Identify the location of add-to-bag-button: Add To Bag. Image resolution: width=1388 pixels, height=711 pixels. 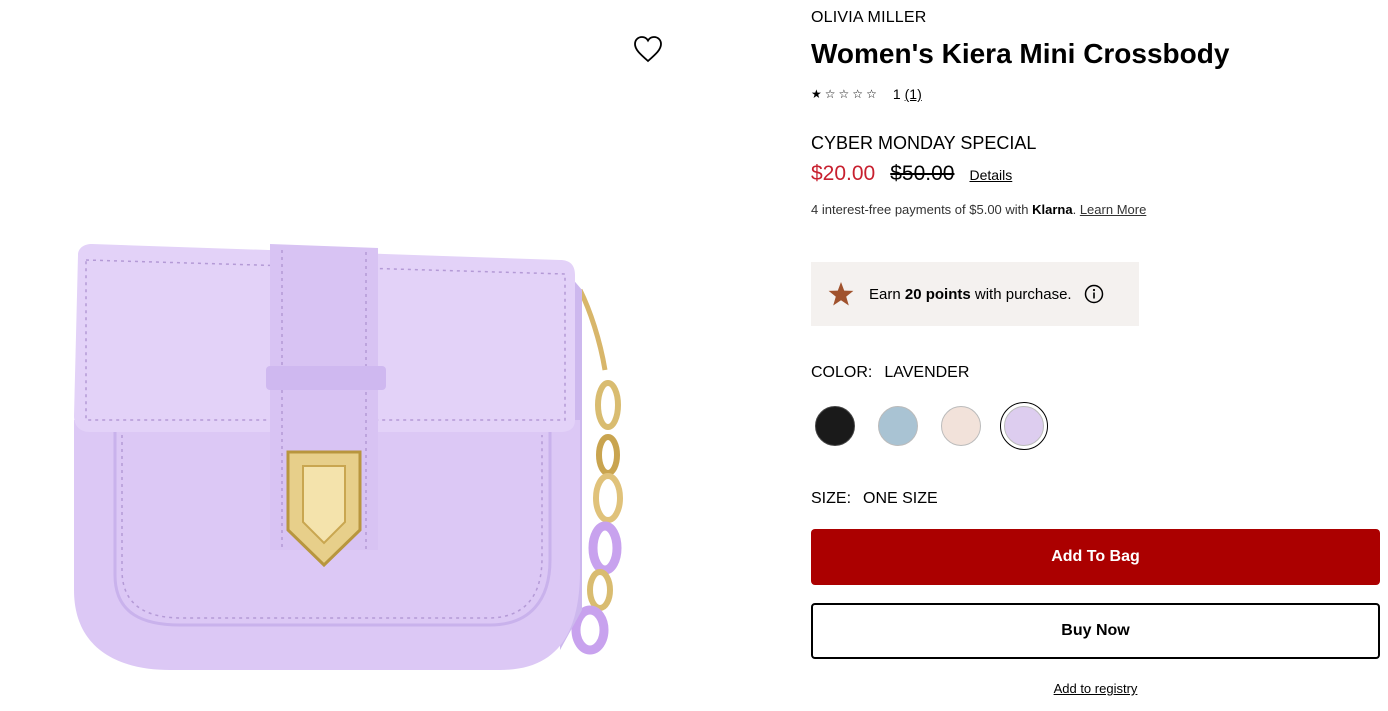
(1095, 557).